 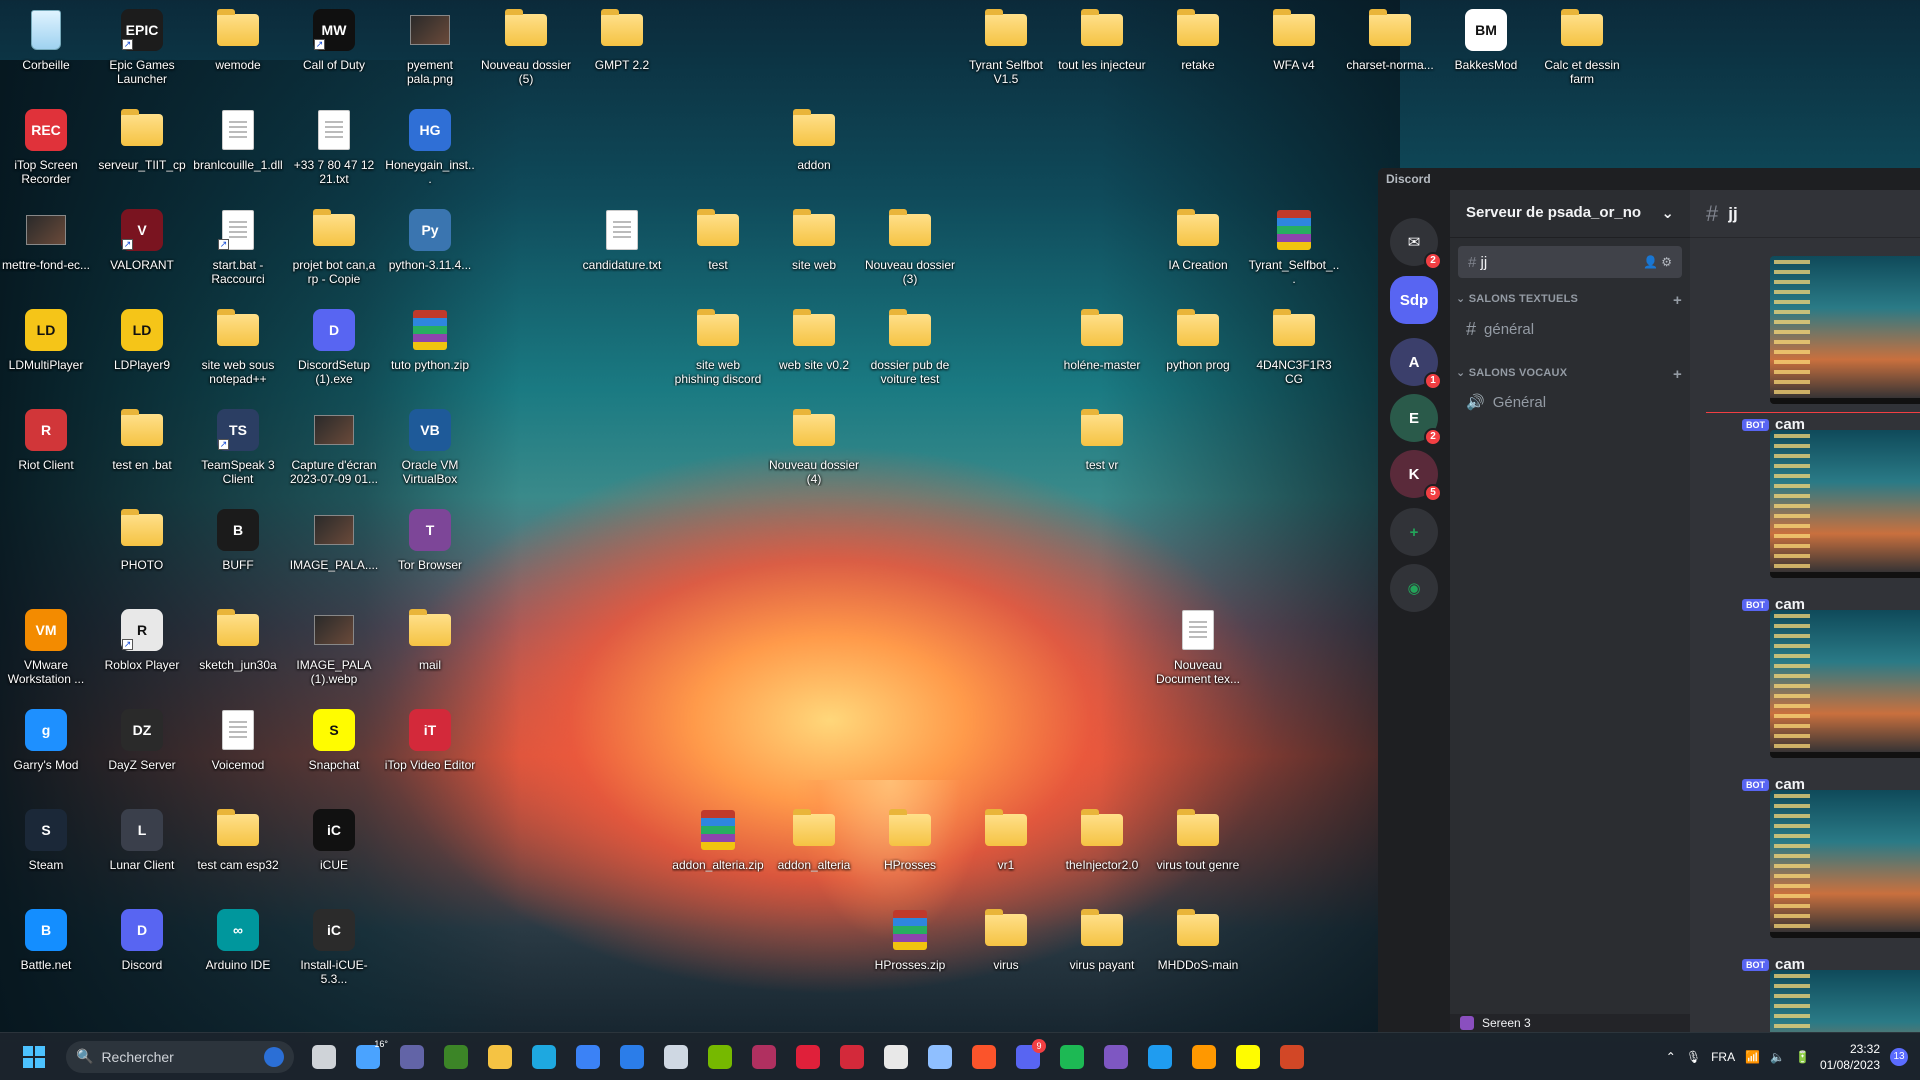 What do you see at coordinates (1116, 1057) in the screenshot?
I see `visual-studio-icon` at bounding box center [1116, 1057].